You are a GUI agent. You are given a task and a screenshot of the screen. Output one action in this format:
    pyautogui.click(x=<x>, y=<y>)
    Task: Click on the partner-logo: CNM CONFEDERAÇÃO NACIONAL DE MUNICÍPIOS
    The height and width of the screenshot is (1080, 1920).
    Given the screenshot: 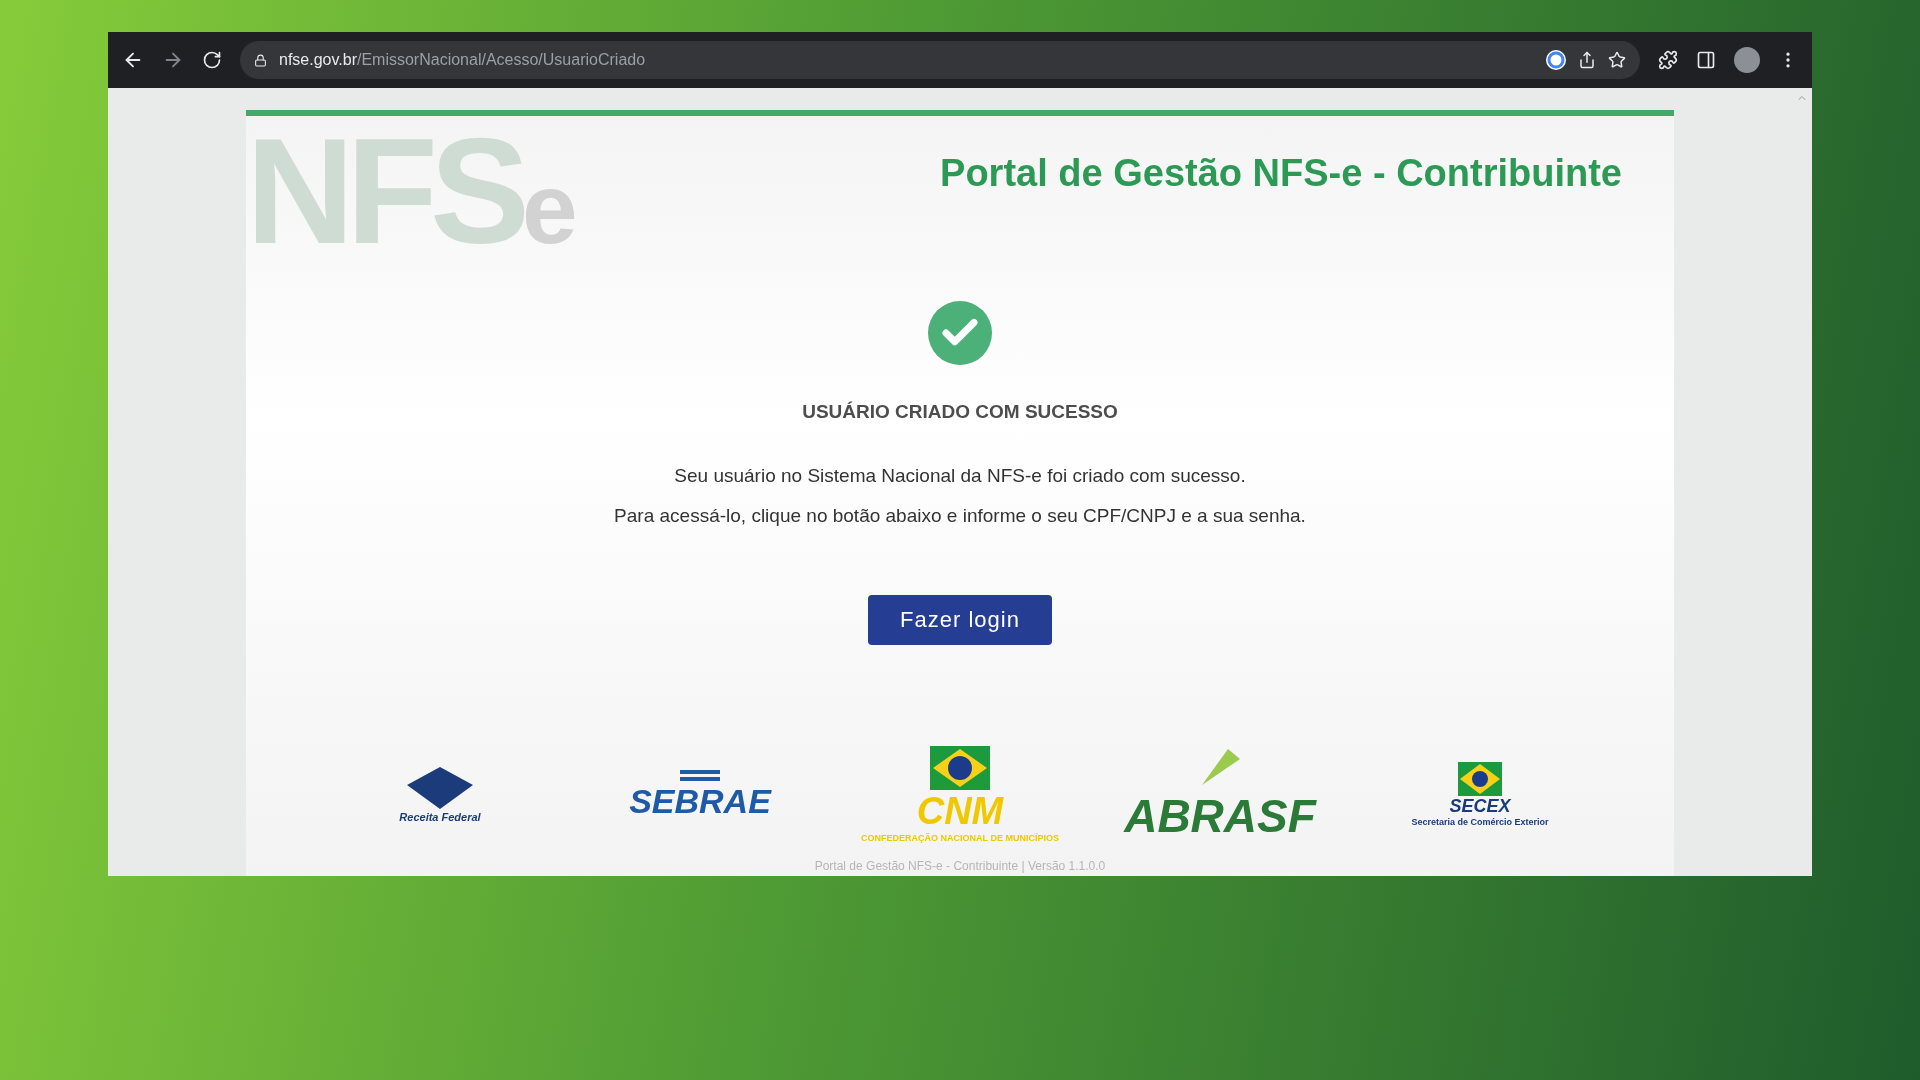 What is the action you would take?
    pyautogui.click(x=960, y=794)
    